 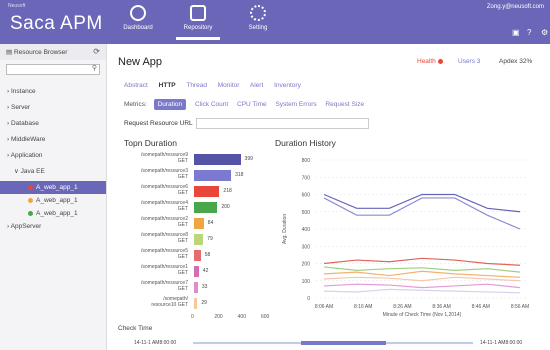 What do you see at coordinates (198, 22) in the screenshot?
I see `nav-repository: Repository` at bounding box center [198, 22].